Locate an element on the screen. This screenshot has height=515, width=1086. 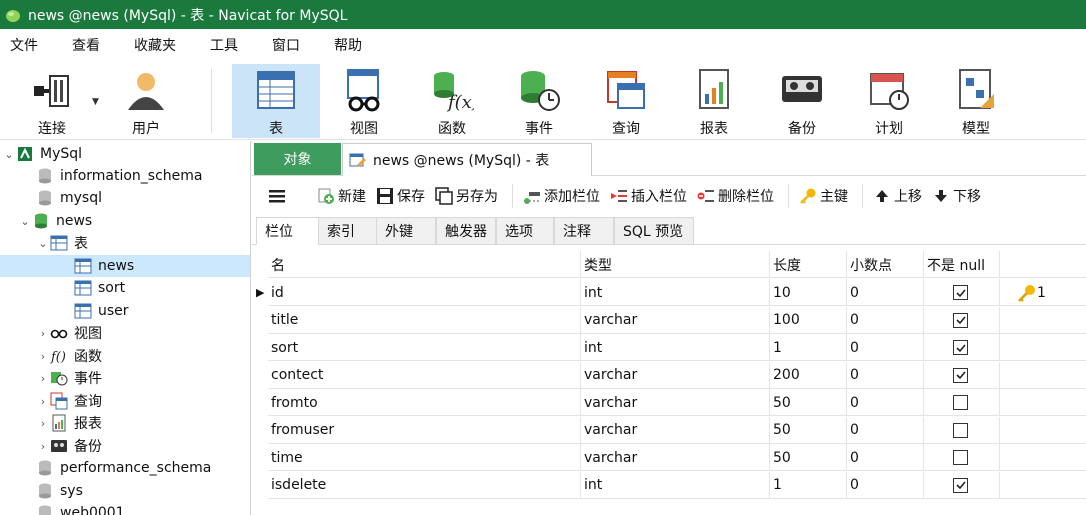
tree-group-views: › 视图 is located at coordinates (125, 333).